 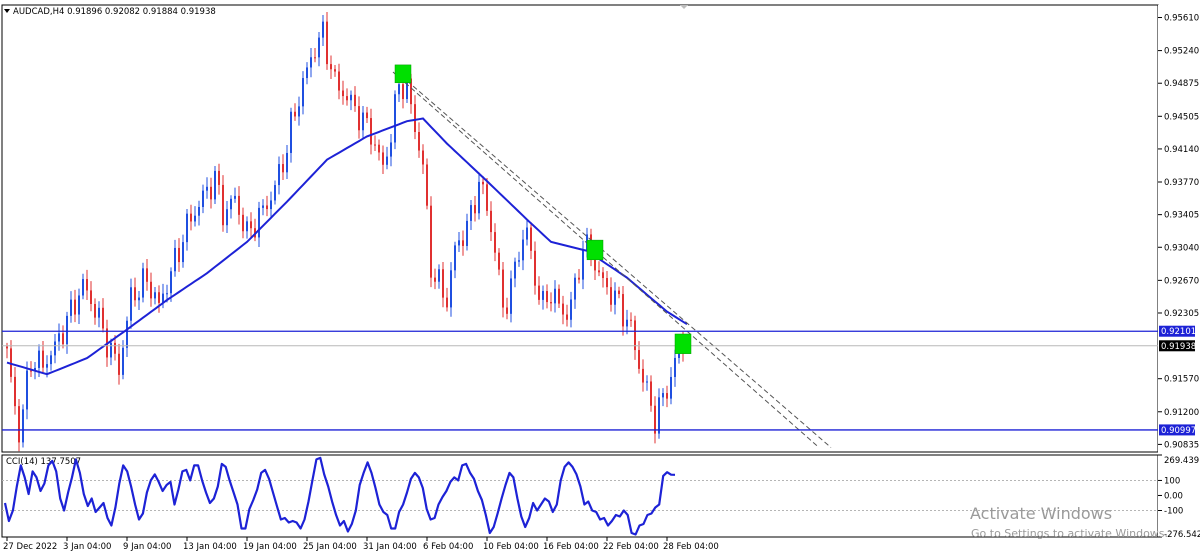 What do you see at coordinates (1181, 84) in the screenshot?
I see `price-tick-label: 0.94875` at bounding box center [1181, 84].